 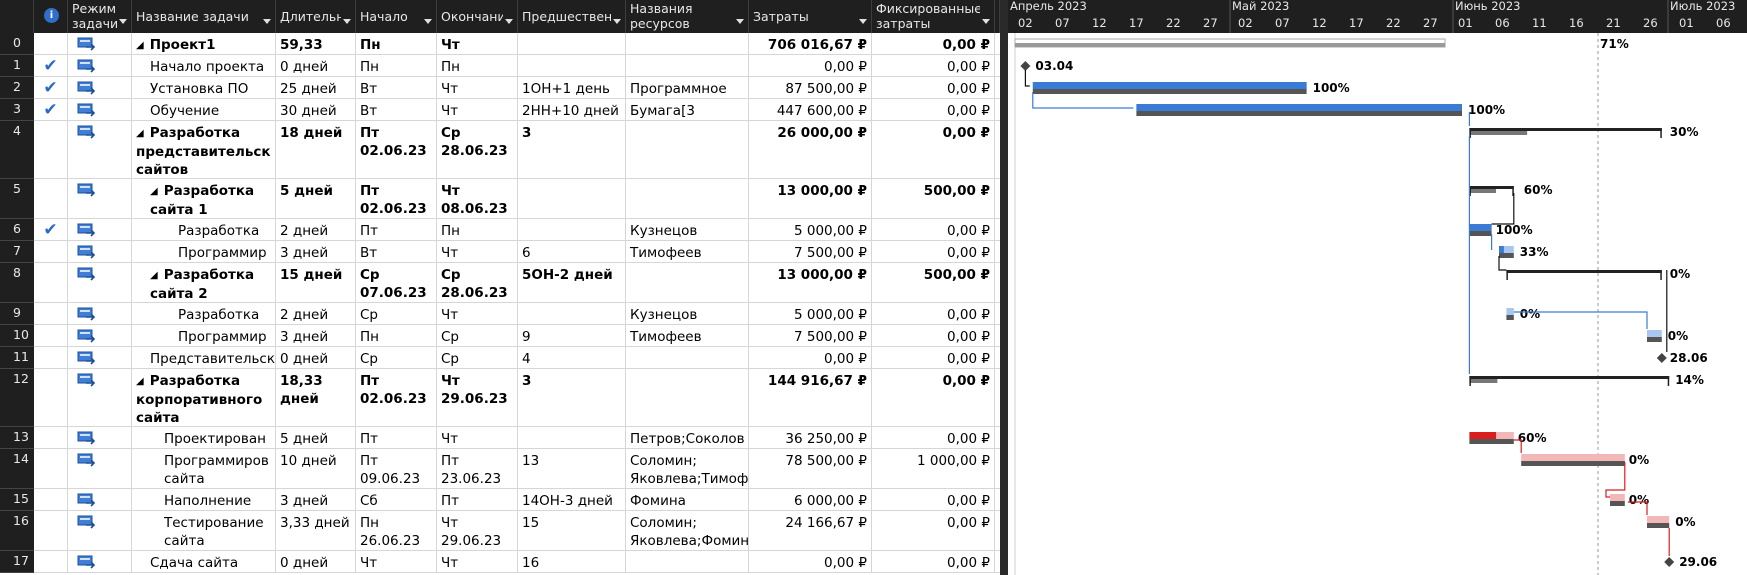 What do you see at coordinates (810, 531) in the screenshot?
I see `cell-cost: 24 166,67 ₽` at bounding box center [810, 531].